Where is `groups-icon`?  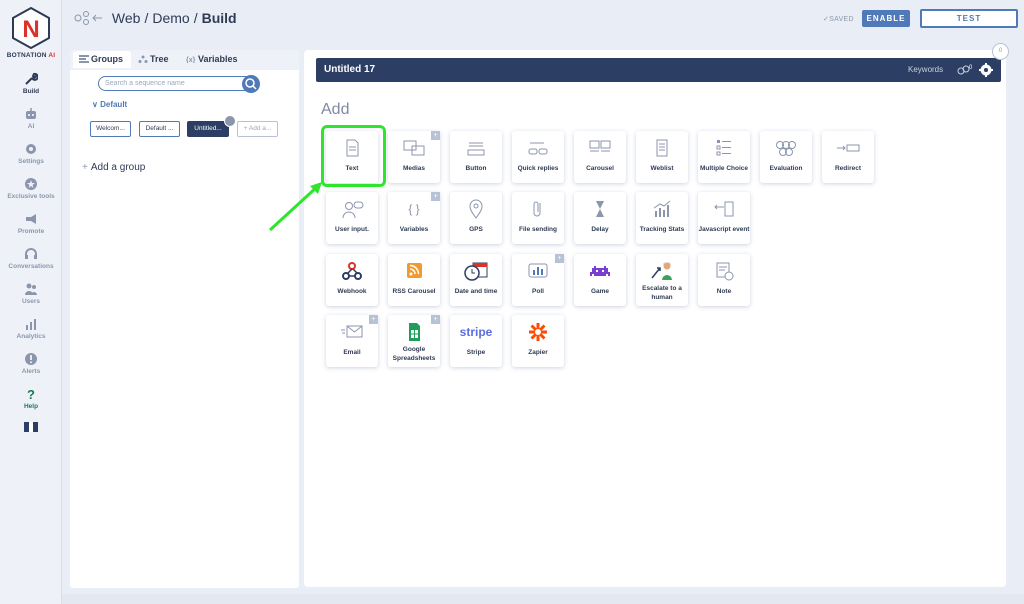
groups-icon is located at coordinates (84, 59).